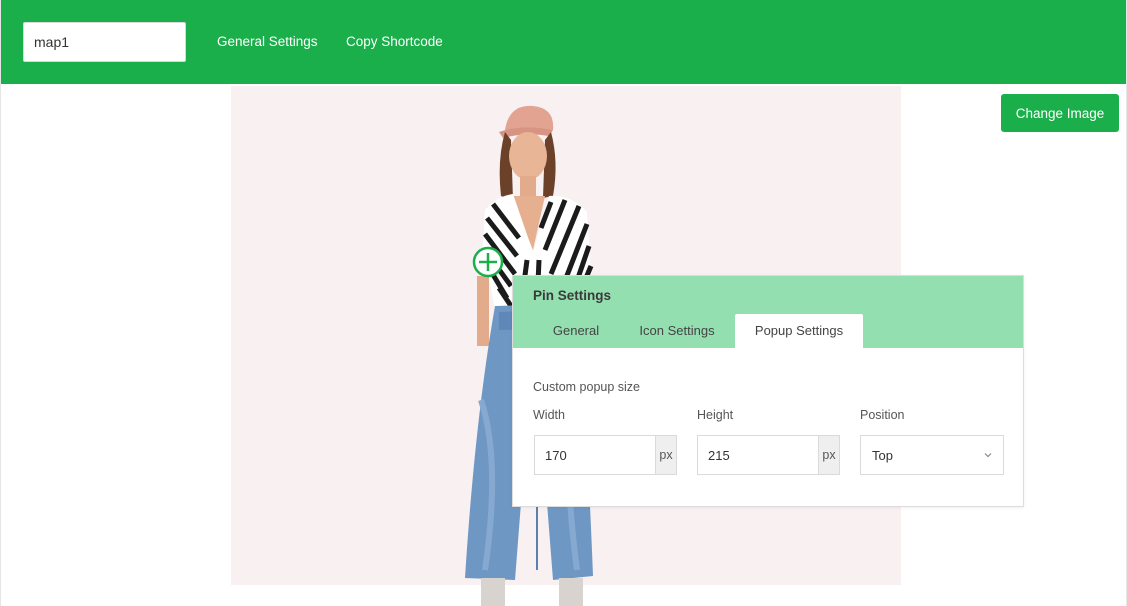 The image size is (1127, 606). I want to click on plus-circle-icon, so click(488, 262).